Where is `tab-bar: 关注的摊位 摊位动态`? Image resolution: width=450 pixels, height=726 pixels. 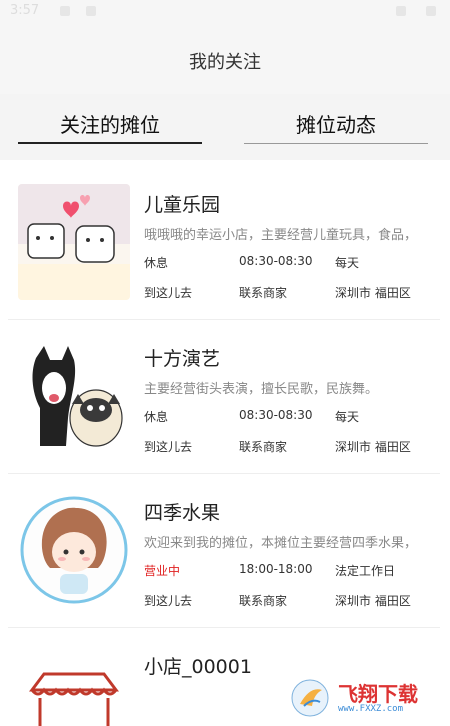 tab-bar: 关注的摊位 摊位动态 is located at coordinates (225, 127).